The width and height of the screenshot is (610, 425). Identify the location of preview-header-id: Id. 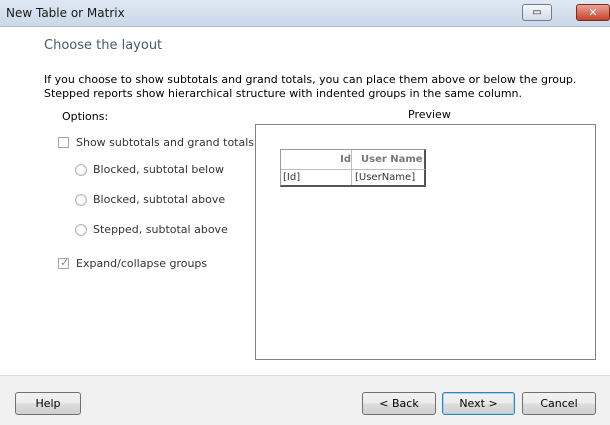
(345, 159).